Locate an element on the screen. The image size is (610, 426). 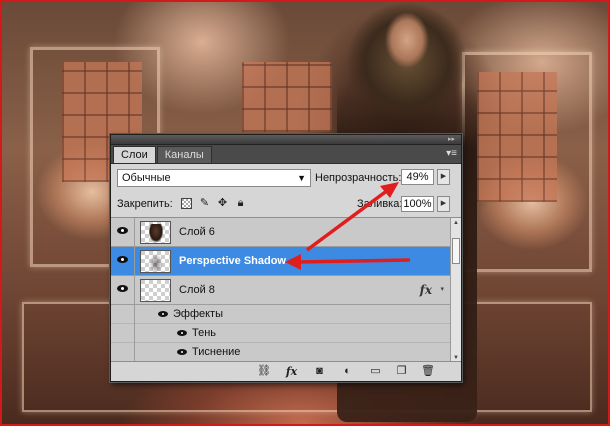
layer-name: Слой 6 is located at coordinates (197, 232).